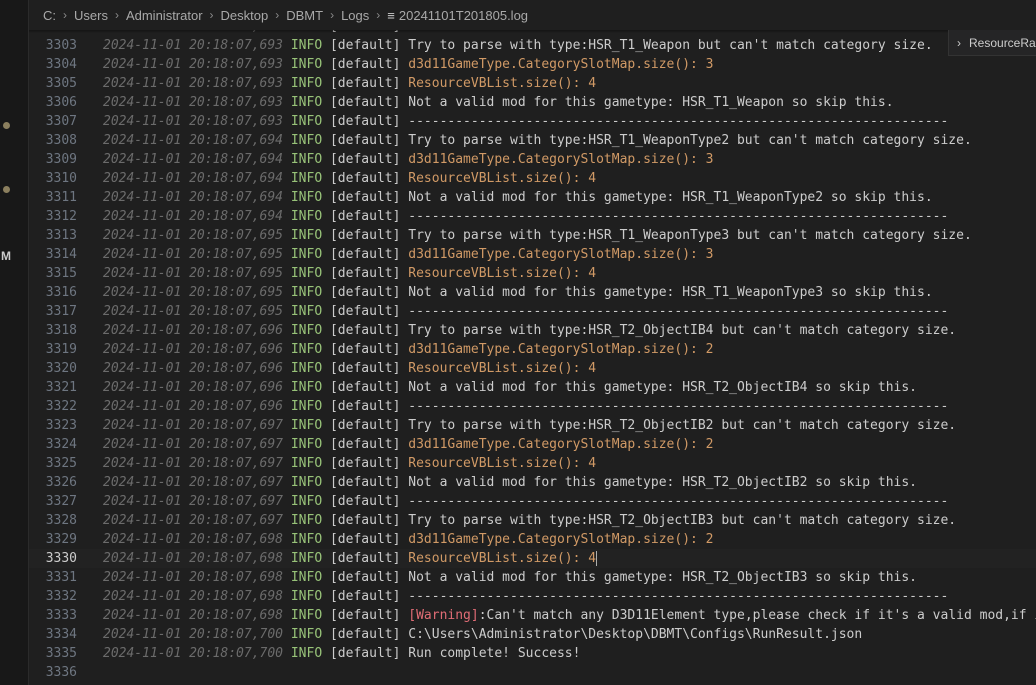 This screenshot has height=685, width=1036. I want to click on breadcrumb-segment: Administrator, so click(164, 15).